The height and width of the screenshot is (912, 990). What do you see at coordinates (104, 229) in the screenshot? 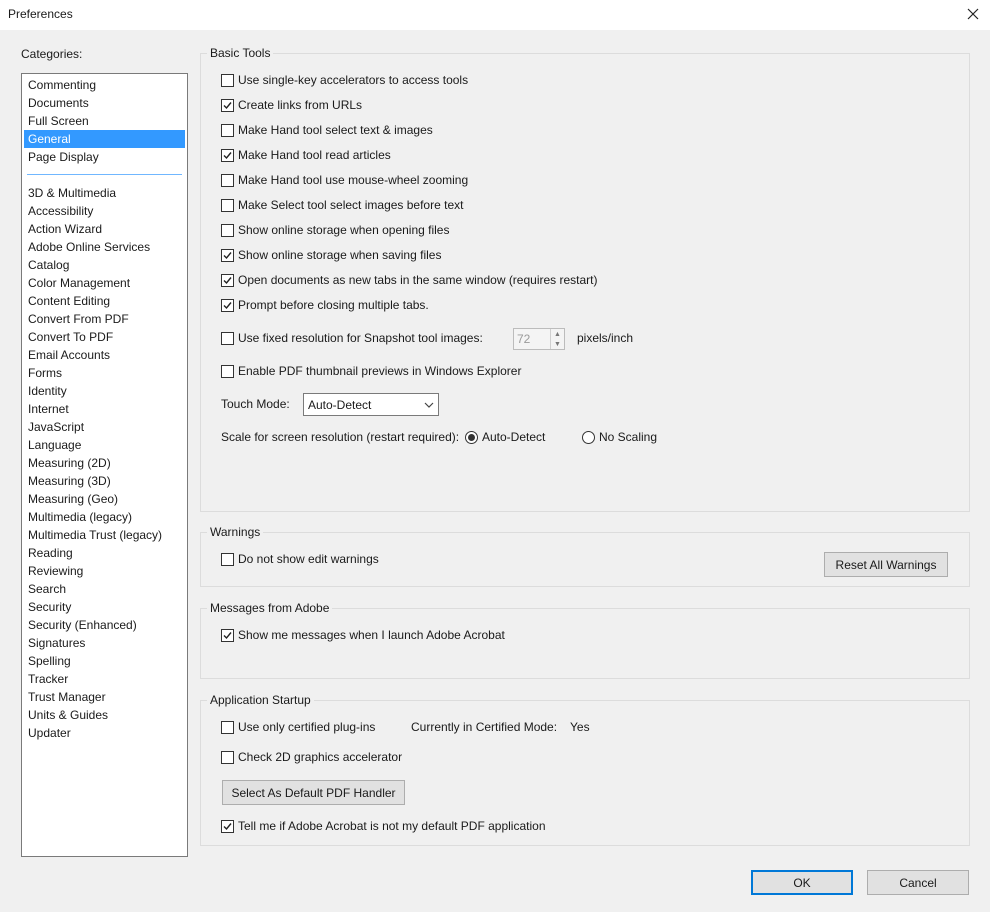
I see `category-action-wizard: Action Wizard` at bounding box center [104, 229].